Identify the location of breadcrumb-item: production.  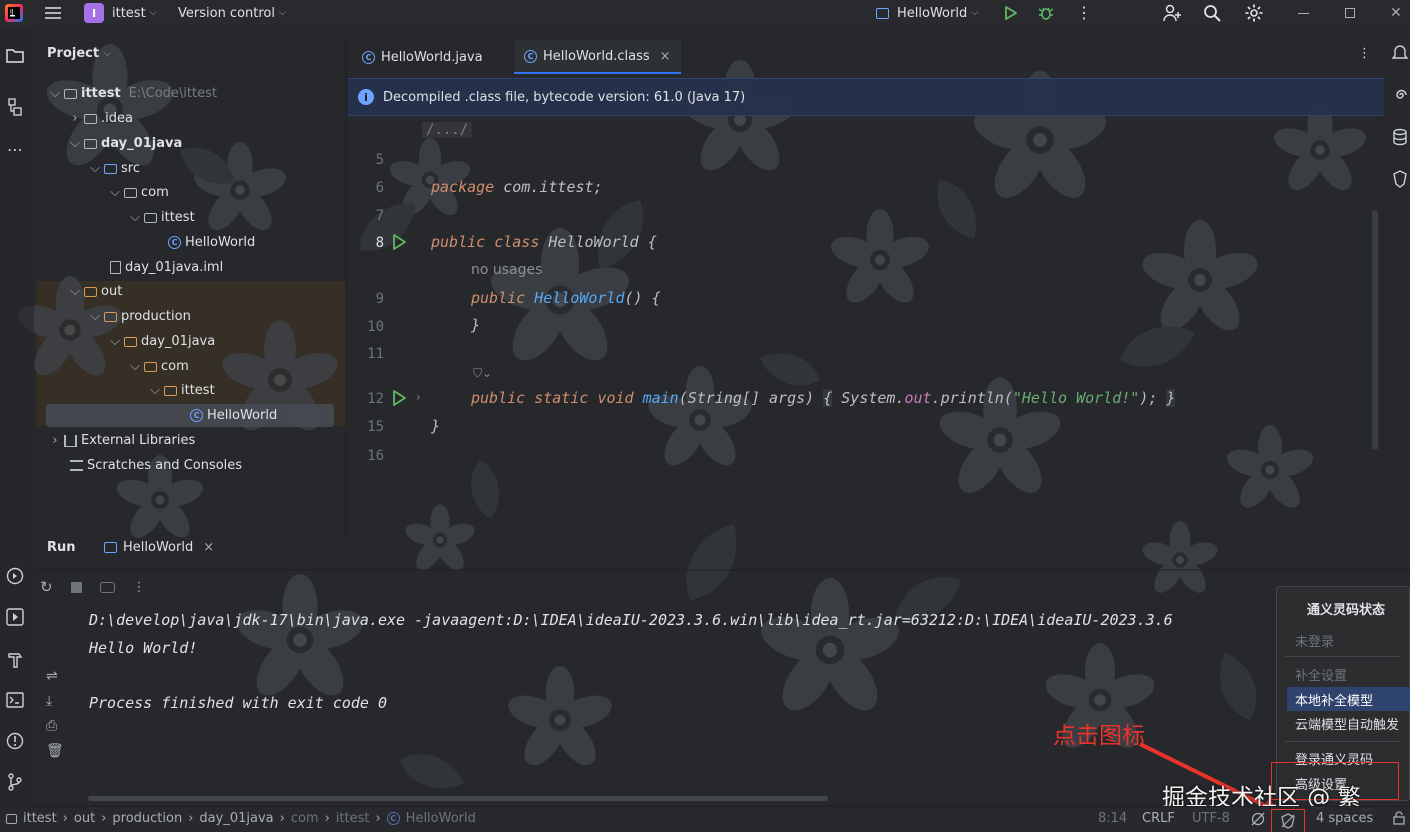
(147, 818).